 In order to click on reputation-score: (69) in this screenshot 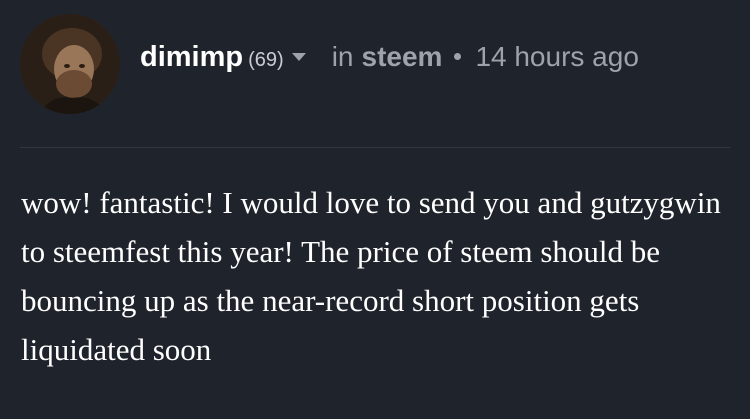, I will do `click(266, 59)`.